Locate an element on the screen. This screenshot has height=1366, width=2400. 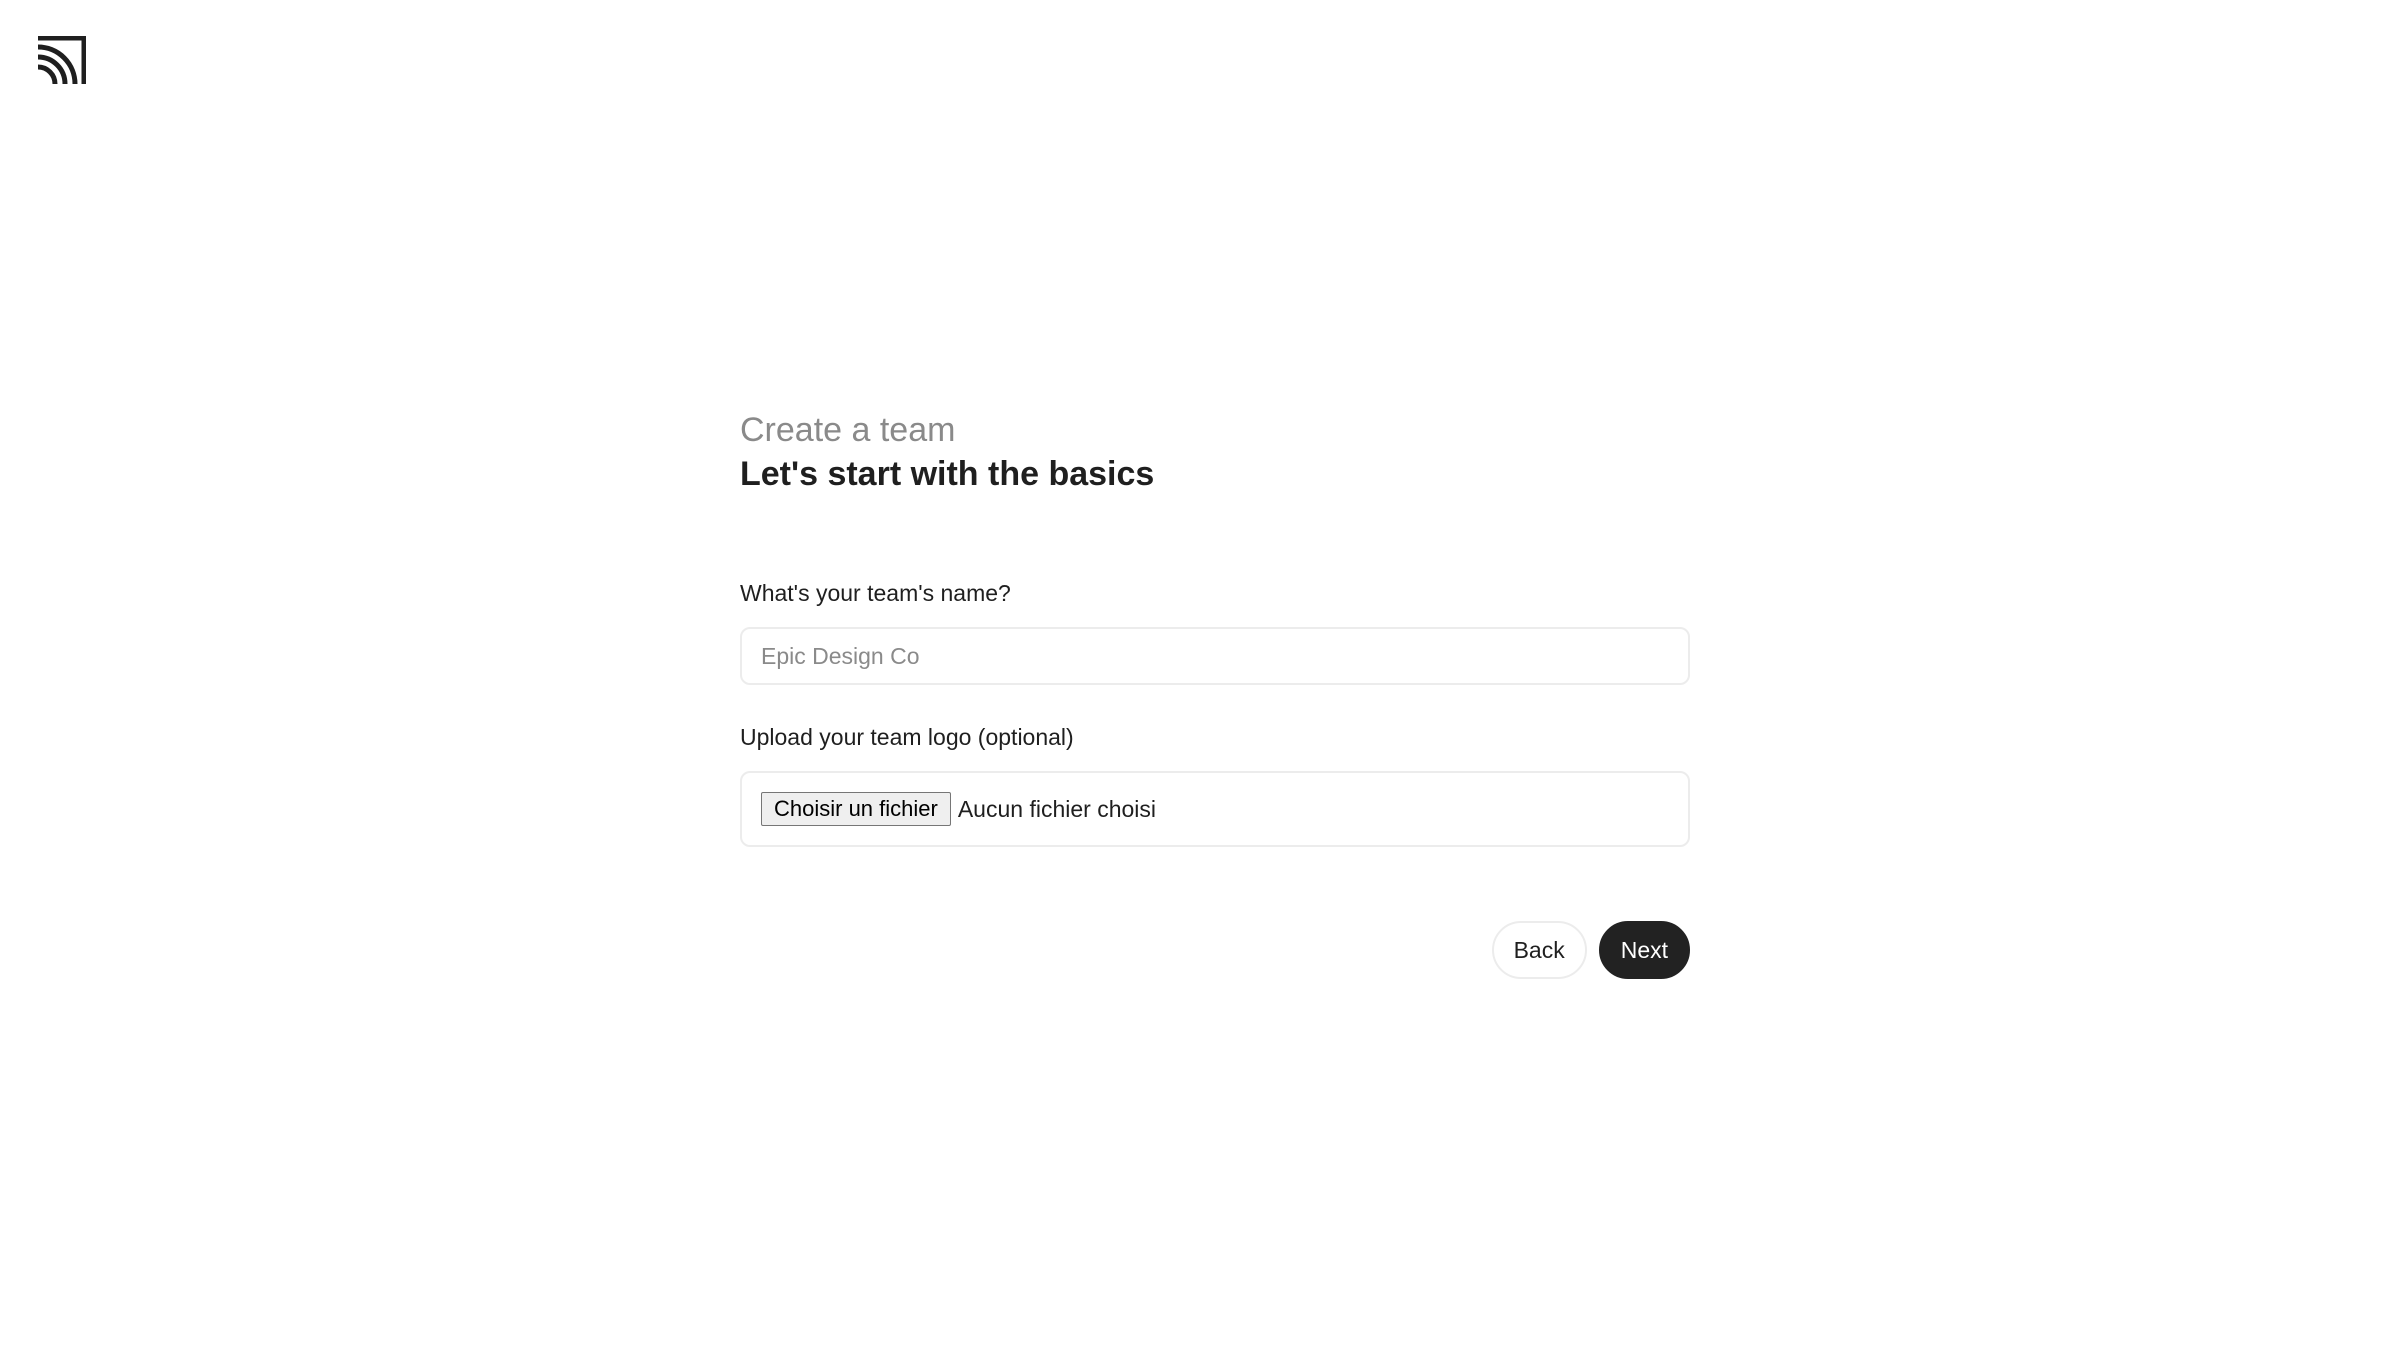
team-name-label: What's your team's name? is located at coordinates (875, 593).